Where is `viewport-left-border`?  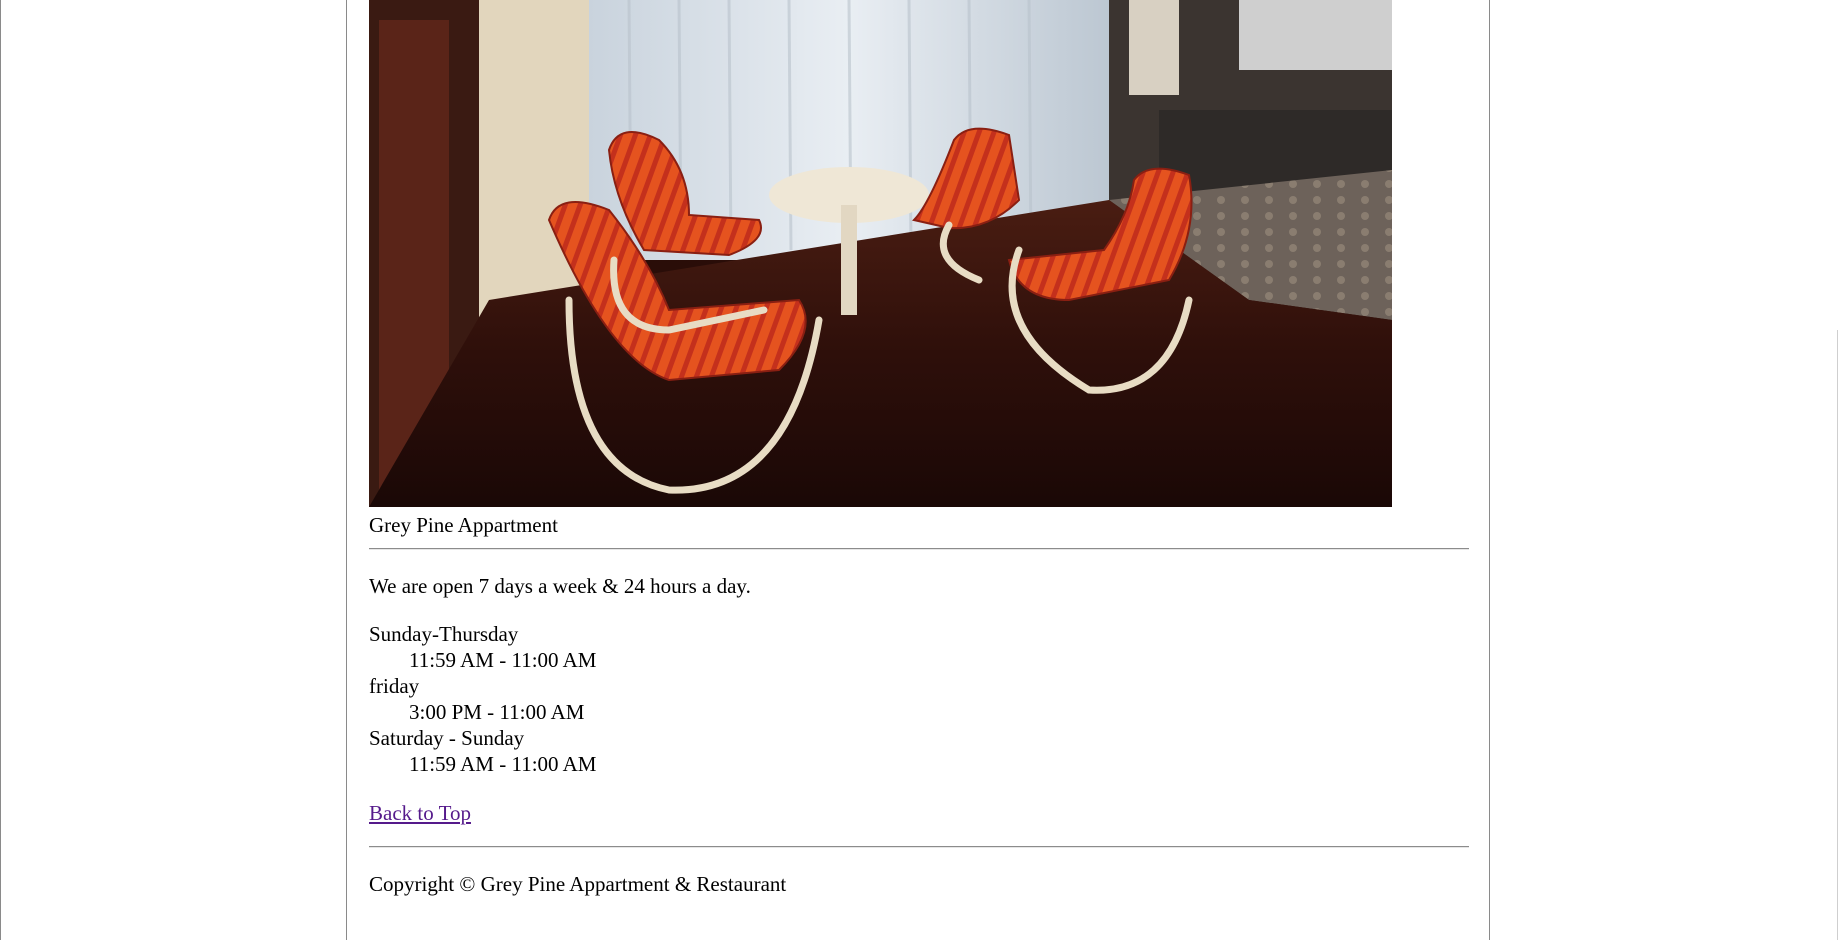 viewport-left-border is located at coordinates (0, 470).